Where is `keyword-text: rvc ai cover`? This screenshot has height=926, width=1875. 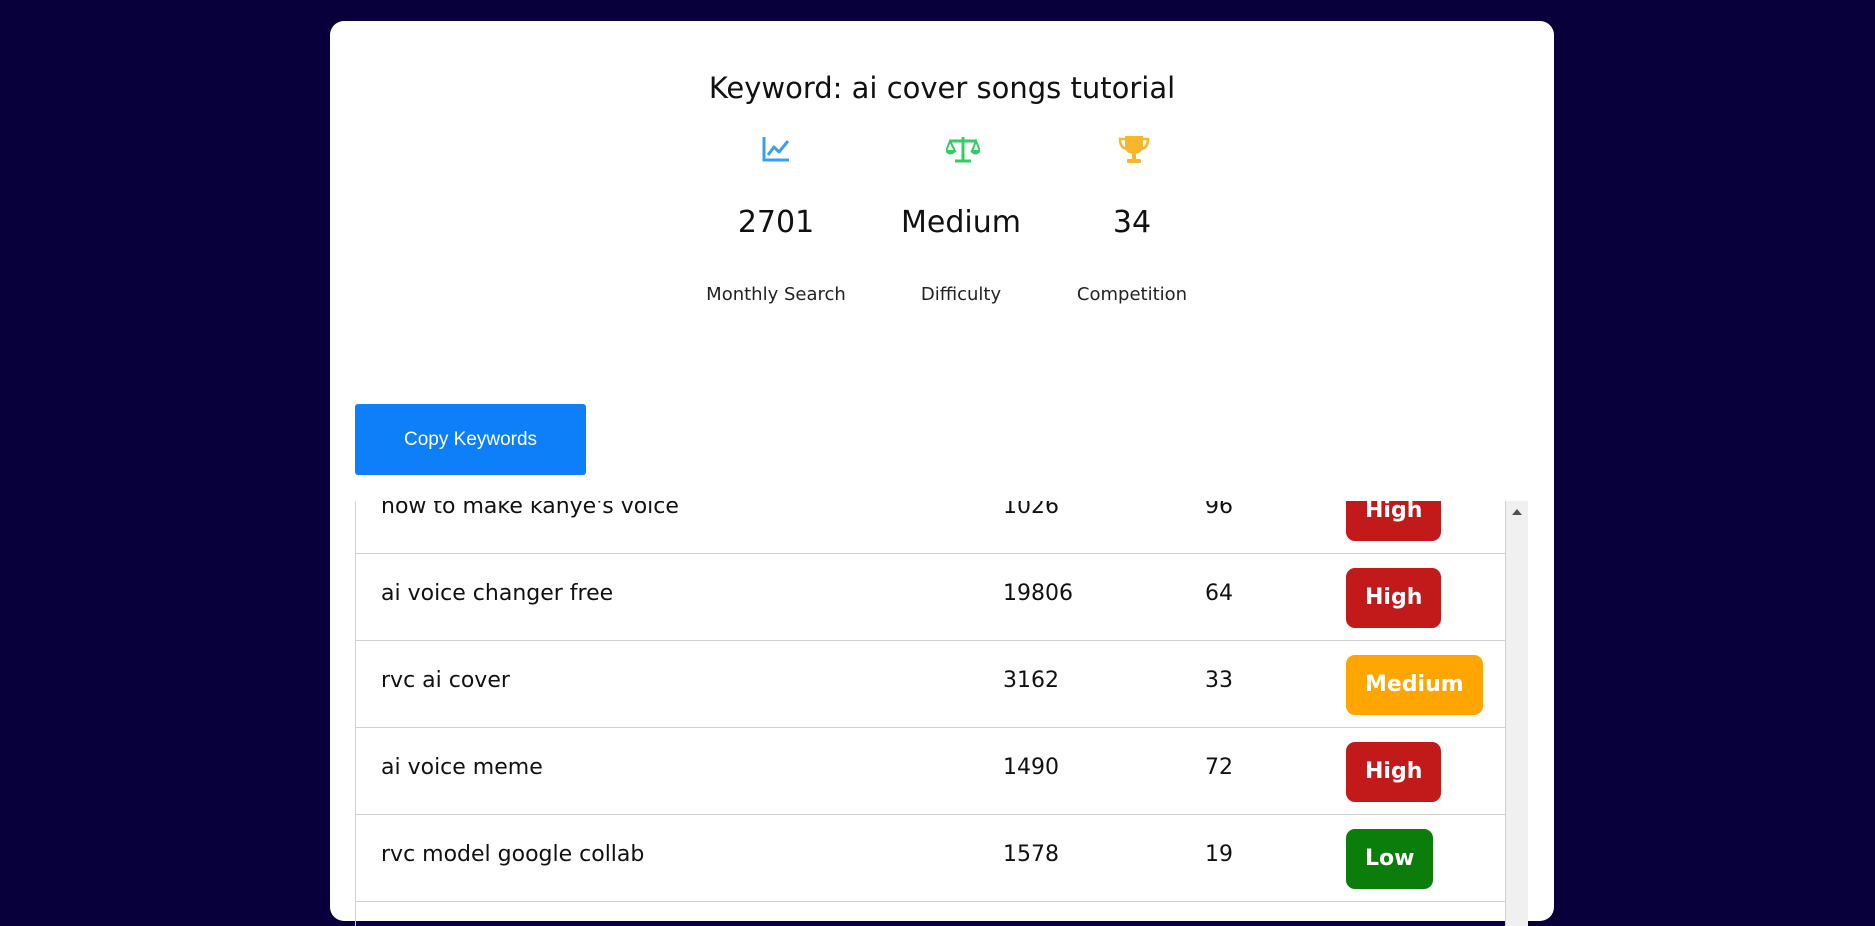
keyword-text: rvc ai cover is located at coordinates (445, 680).